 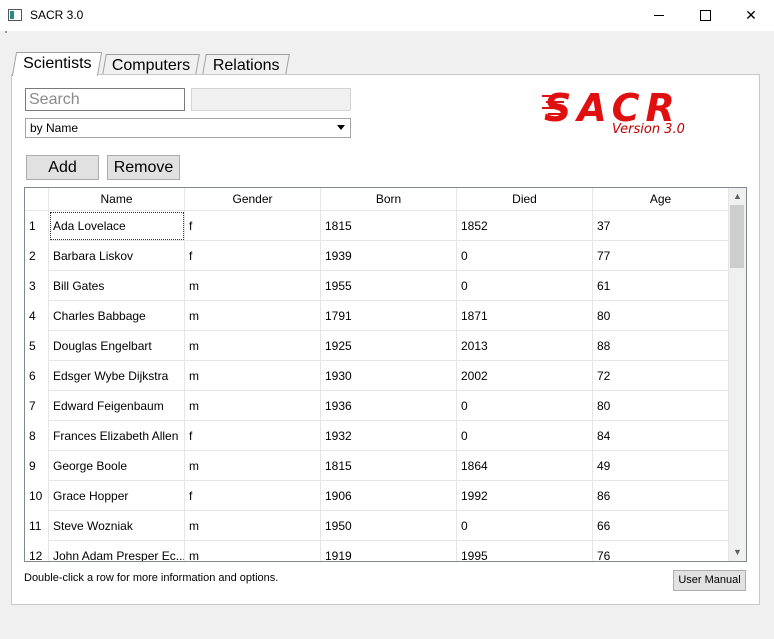 I want to click on table-row: 1 Ada Lovelace f 1815 1852 37, so click(x=377, y=226).